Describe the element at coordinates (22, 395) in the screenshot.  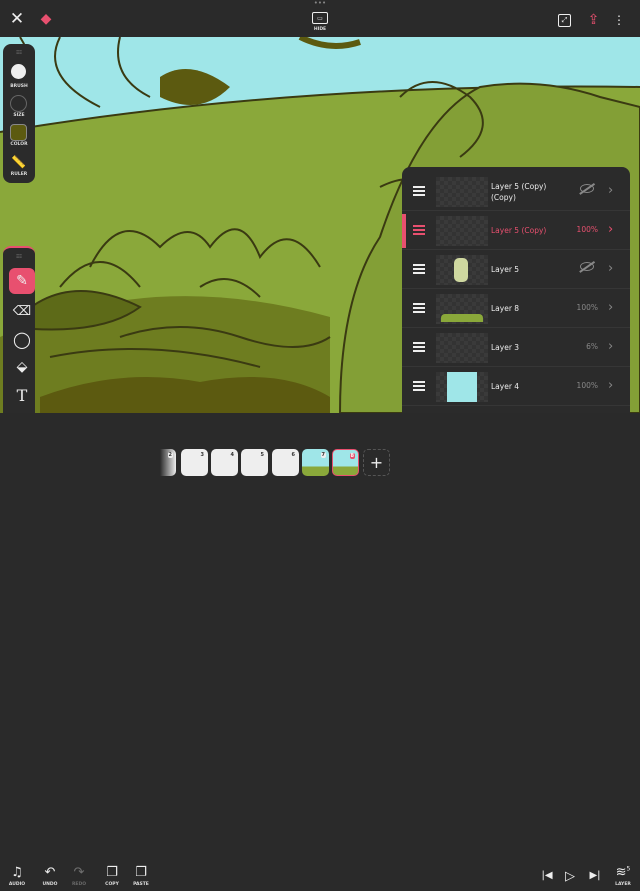
I see `text-tool-icon: T` at that location.